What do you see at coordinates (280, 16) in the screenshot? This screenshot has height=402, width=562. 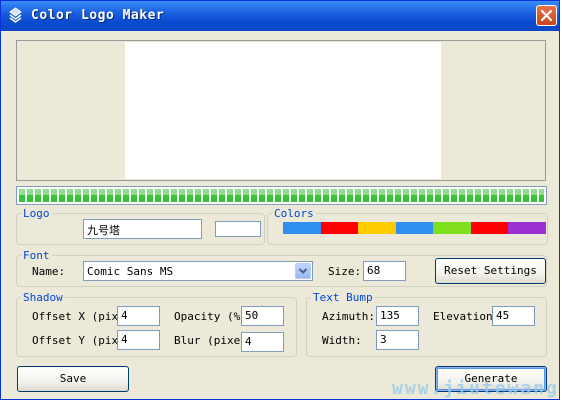 I see `title-bar: Color Logo Maker` at bounding box center [280, 16].